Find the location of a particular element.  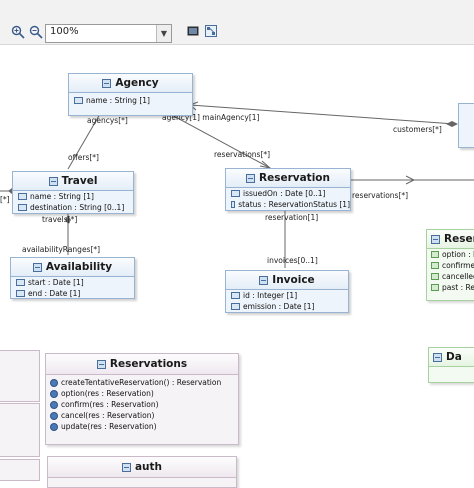

edge-label-invoices: invoices[0..1] is located at coordinates (292, 260).